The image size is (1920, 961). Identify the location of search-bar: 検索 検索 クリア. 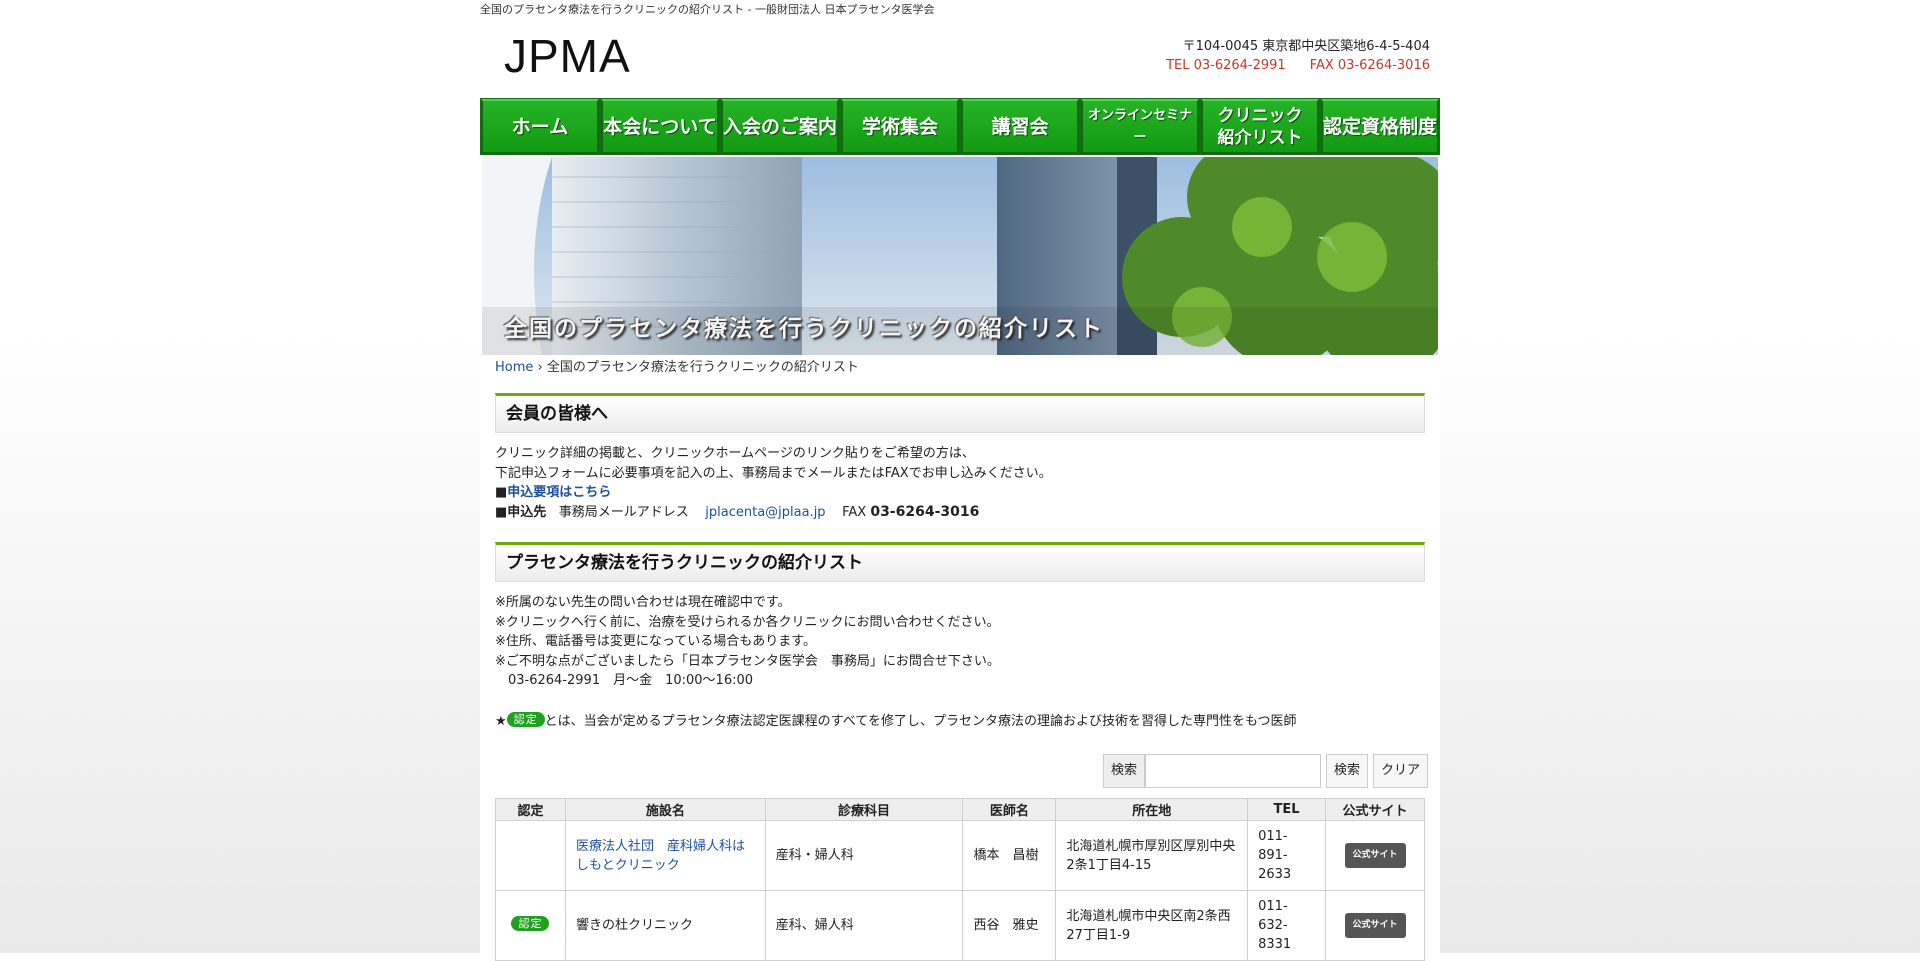
(1266, 771).